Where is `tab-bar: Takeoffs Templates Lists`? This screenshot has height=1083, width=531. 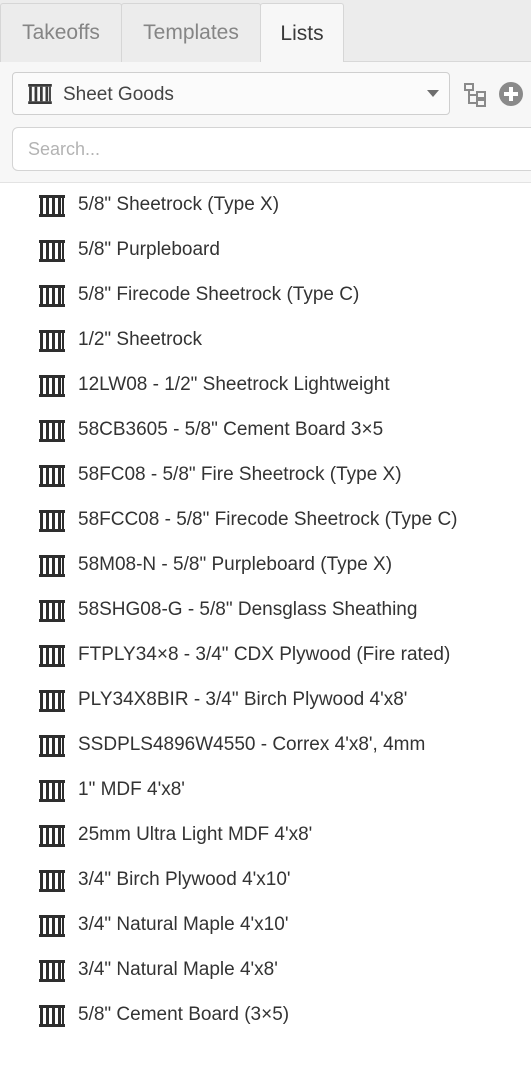
tab-bar: Takeoffs Templates Lists is located at coordinates (265, 31).